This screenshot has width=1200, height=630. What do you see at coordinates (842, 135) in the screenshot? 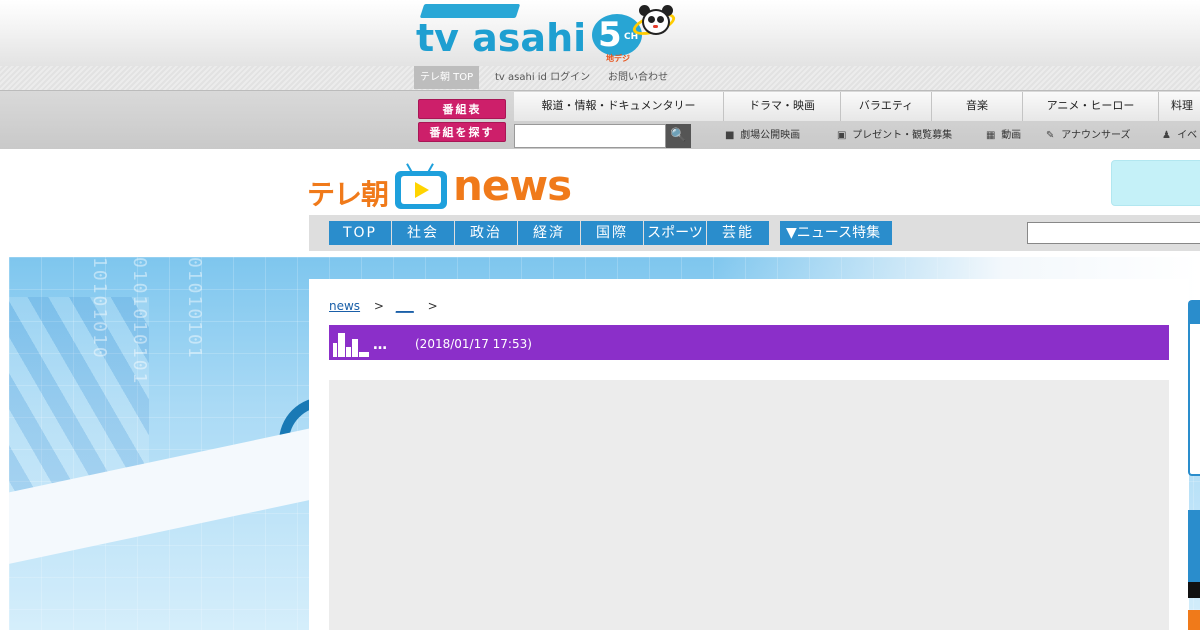
I see `gift-icon: ▣` at bounding box center [842, 135].